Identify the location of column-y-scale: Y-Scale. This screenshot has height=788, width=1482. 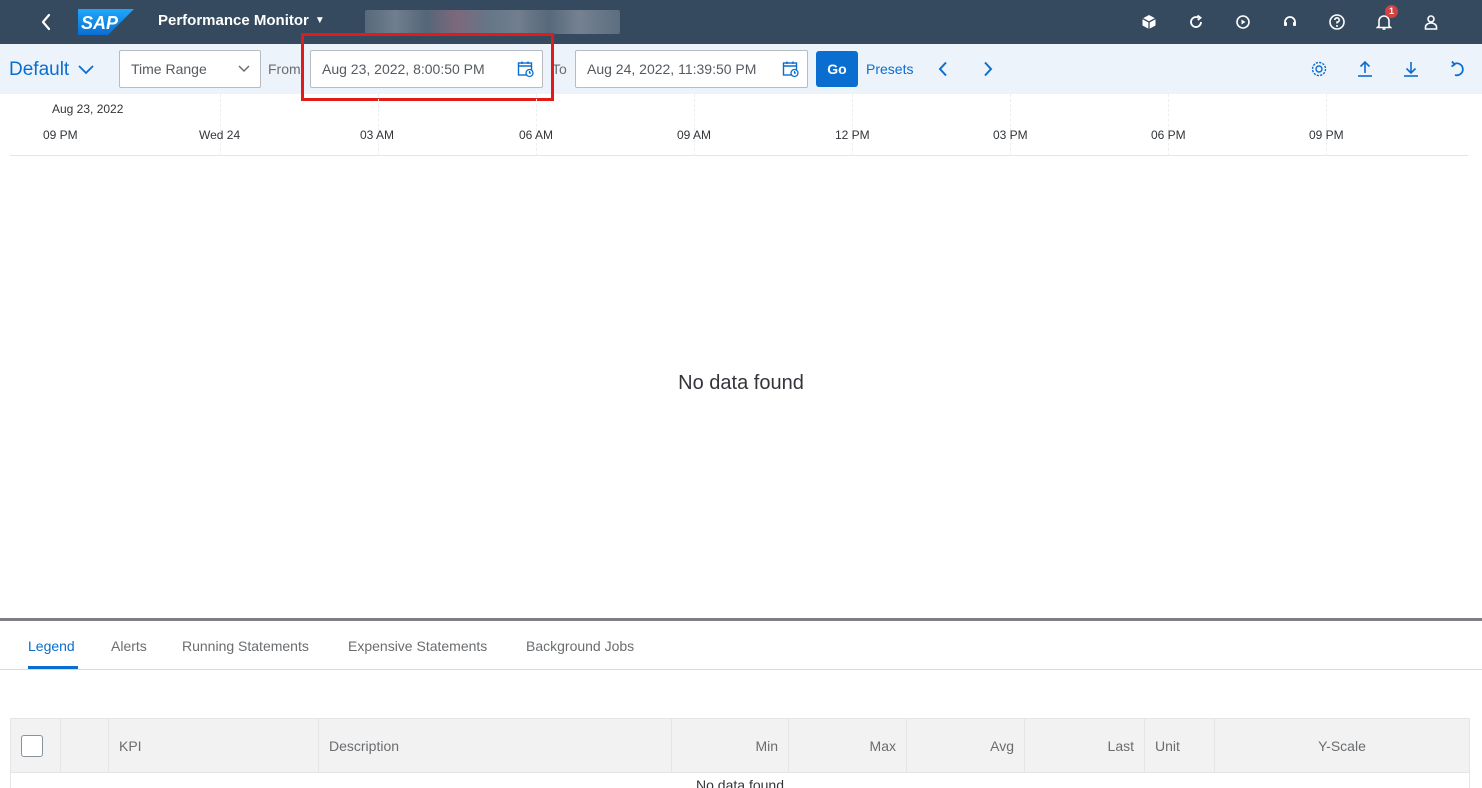
(1342, 746).